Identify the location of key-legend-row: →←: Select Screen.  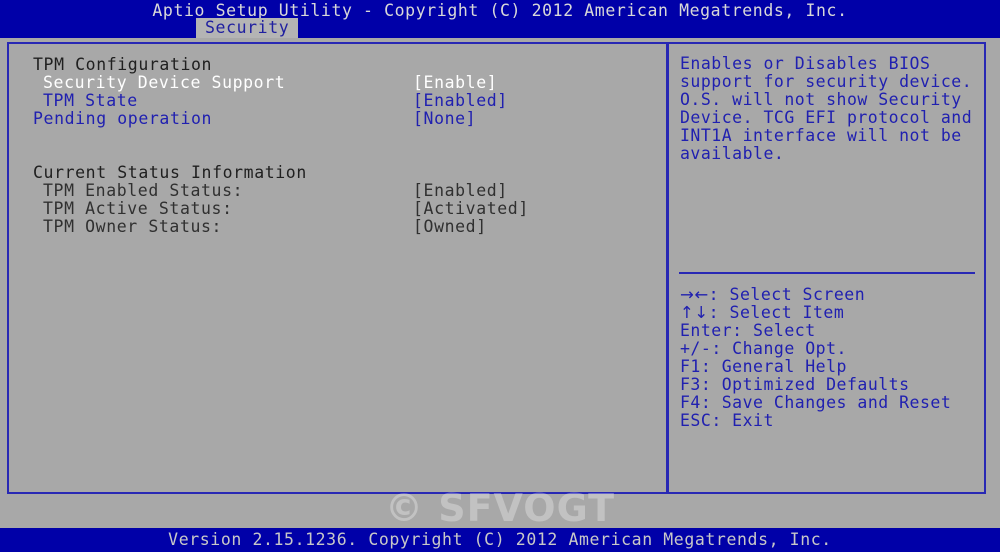
(815, 295).